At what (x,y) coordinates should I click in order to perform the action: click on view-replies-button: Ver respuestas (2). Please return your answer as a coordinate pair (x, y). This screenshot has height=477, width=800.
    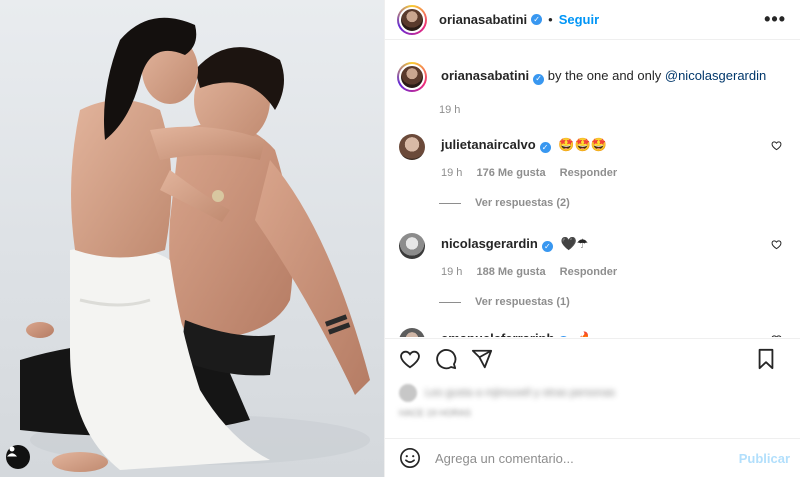
    Looking at the image, I should click on (612, 203).